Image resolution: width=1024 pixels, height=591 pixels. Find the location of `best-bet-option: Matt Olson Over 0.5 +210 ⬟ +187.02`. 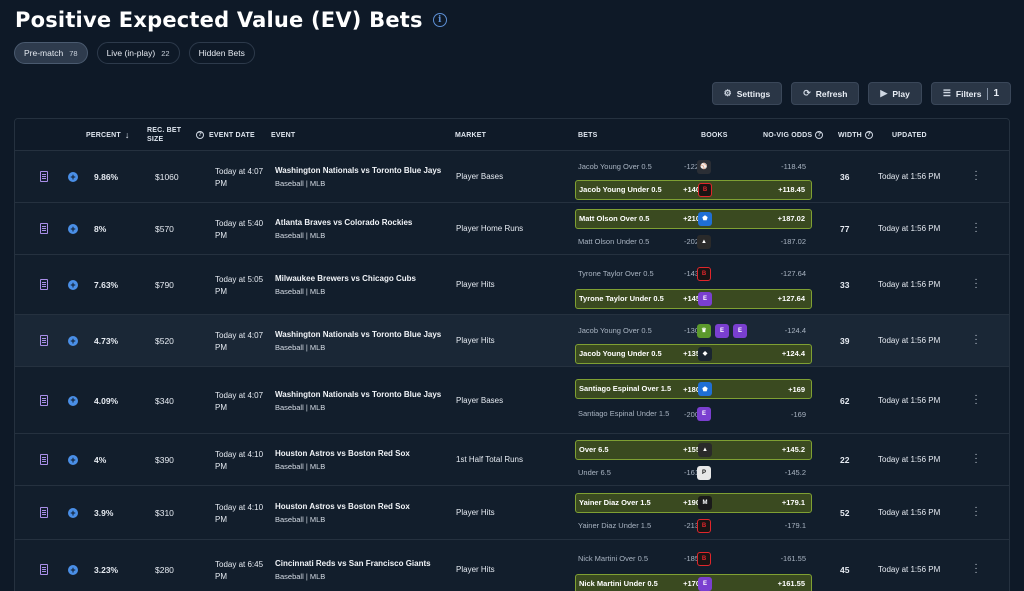

best-bet-option: Matt Olson Over 0.5 +210 ⬟ +187.02 is located at coordinates (693, 218).